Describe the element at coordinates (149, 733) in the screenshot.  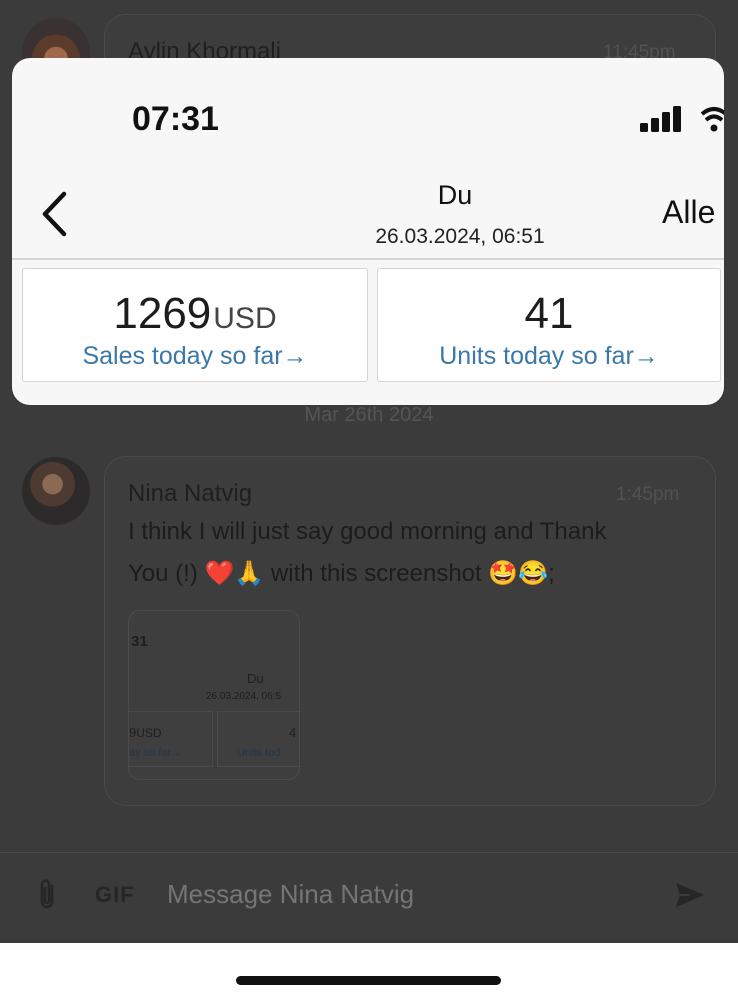
I see `thumb-sales-unit: USD` at that location.